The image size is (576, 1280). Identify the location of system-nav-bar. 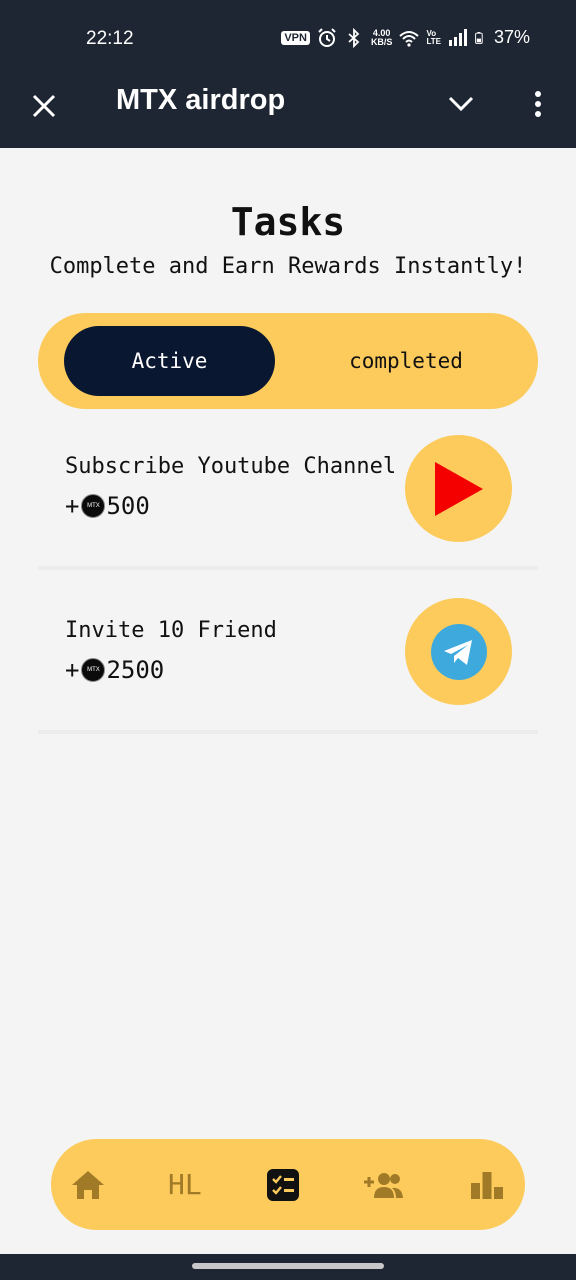
(288, 1267).